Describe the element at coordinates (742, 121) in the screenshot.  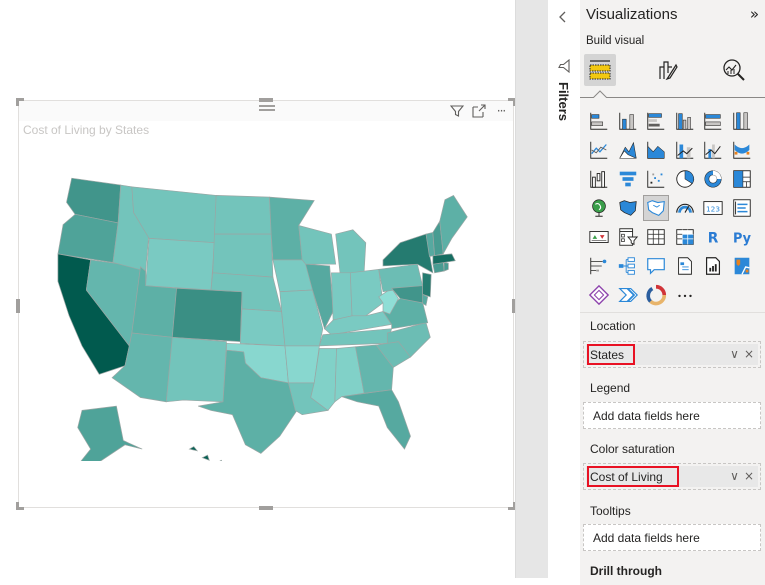
I see `visual-type-100-stacked-column-chart` at that location.